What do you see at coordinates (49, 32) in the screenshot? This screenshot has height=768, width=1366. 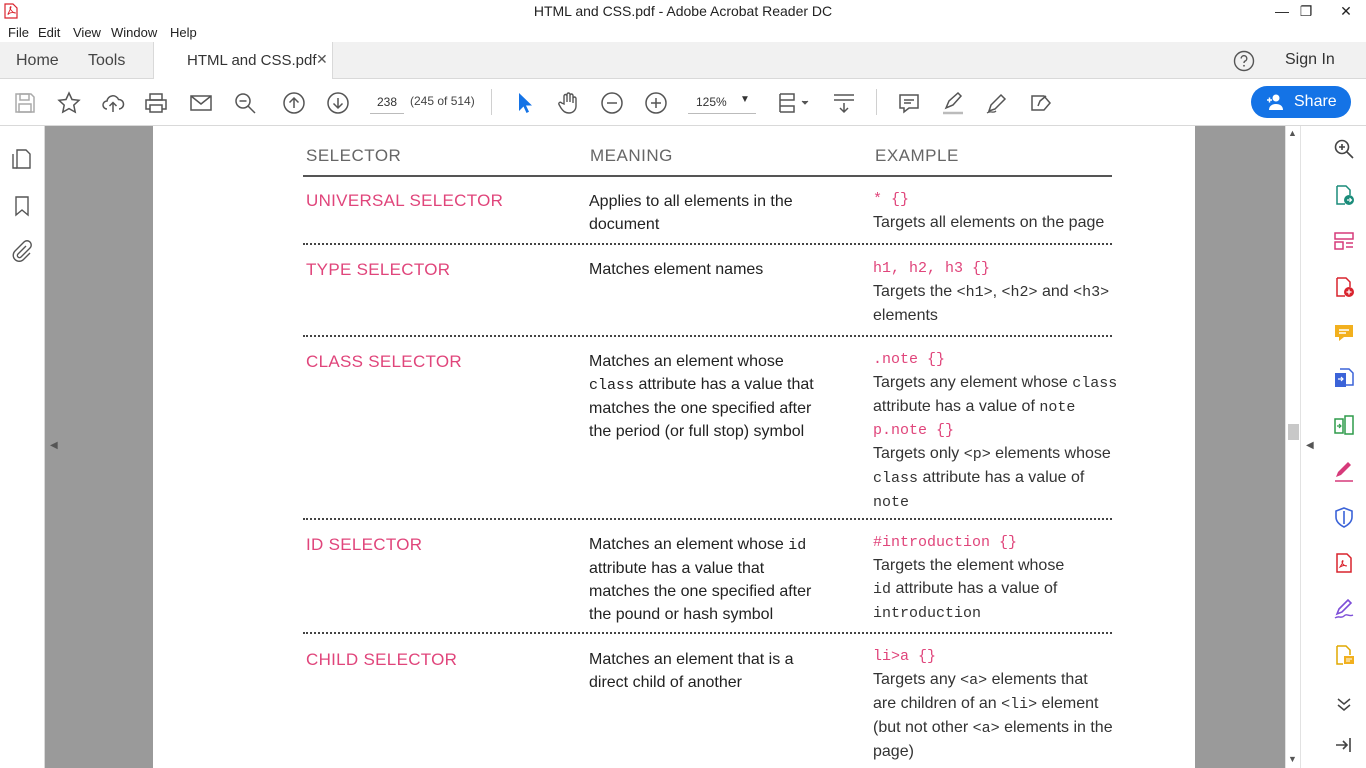 I see `menu-edit: Edit` at bounding box center [49, 32].